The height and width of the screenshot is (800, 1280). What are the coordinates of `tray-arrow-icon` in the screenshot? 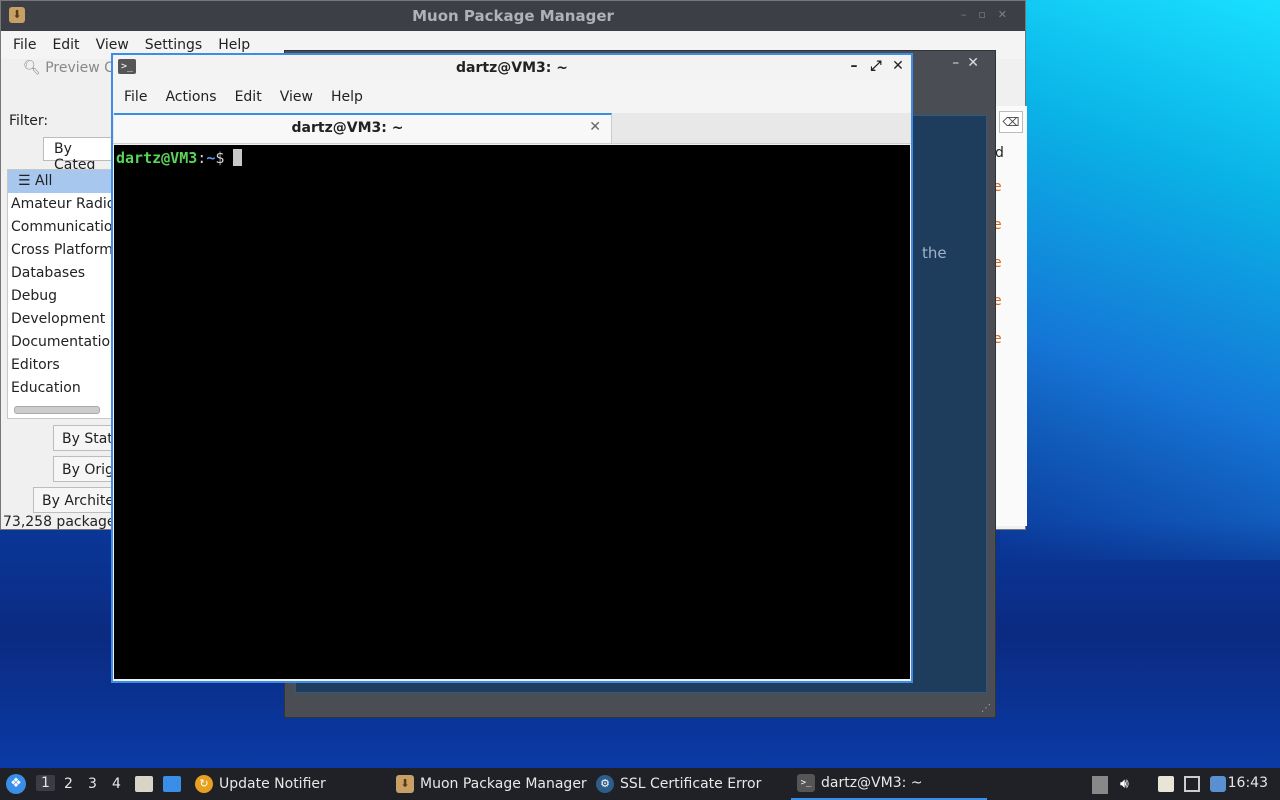 It's located at (1100, 785).